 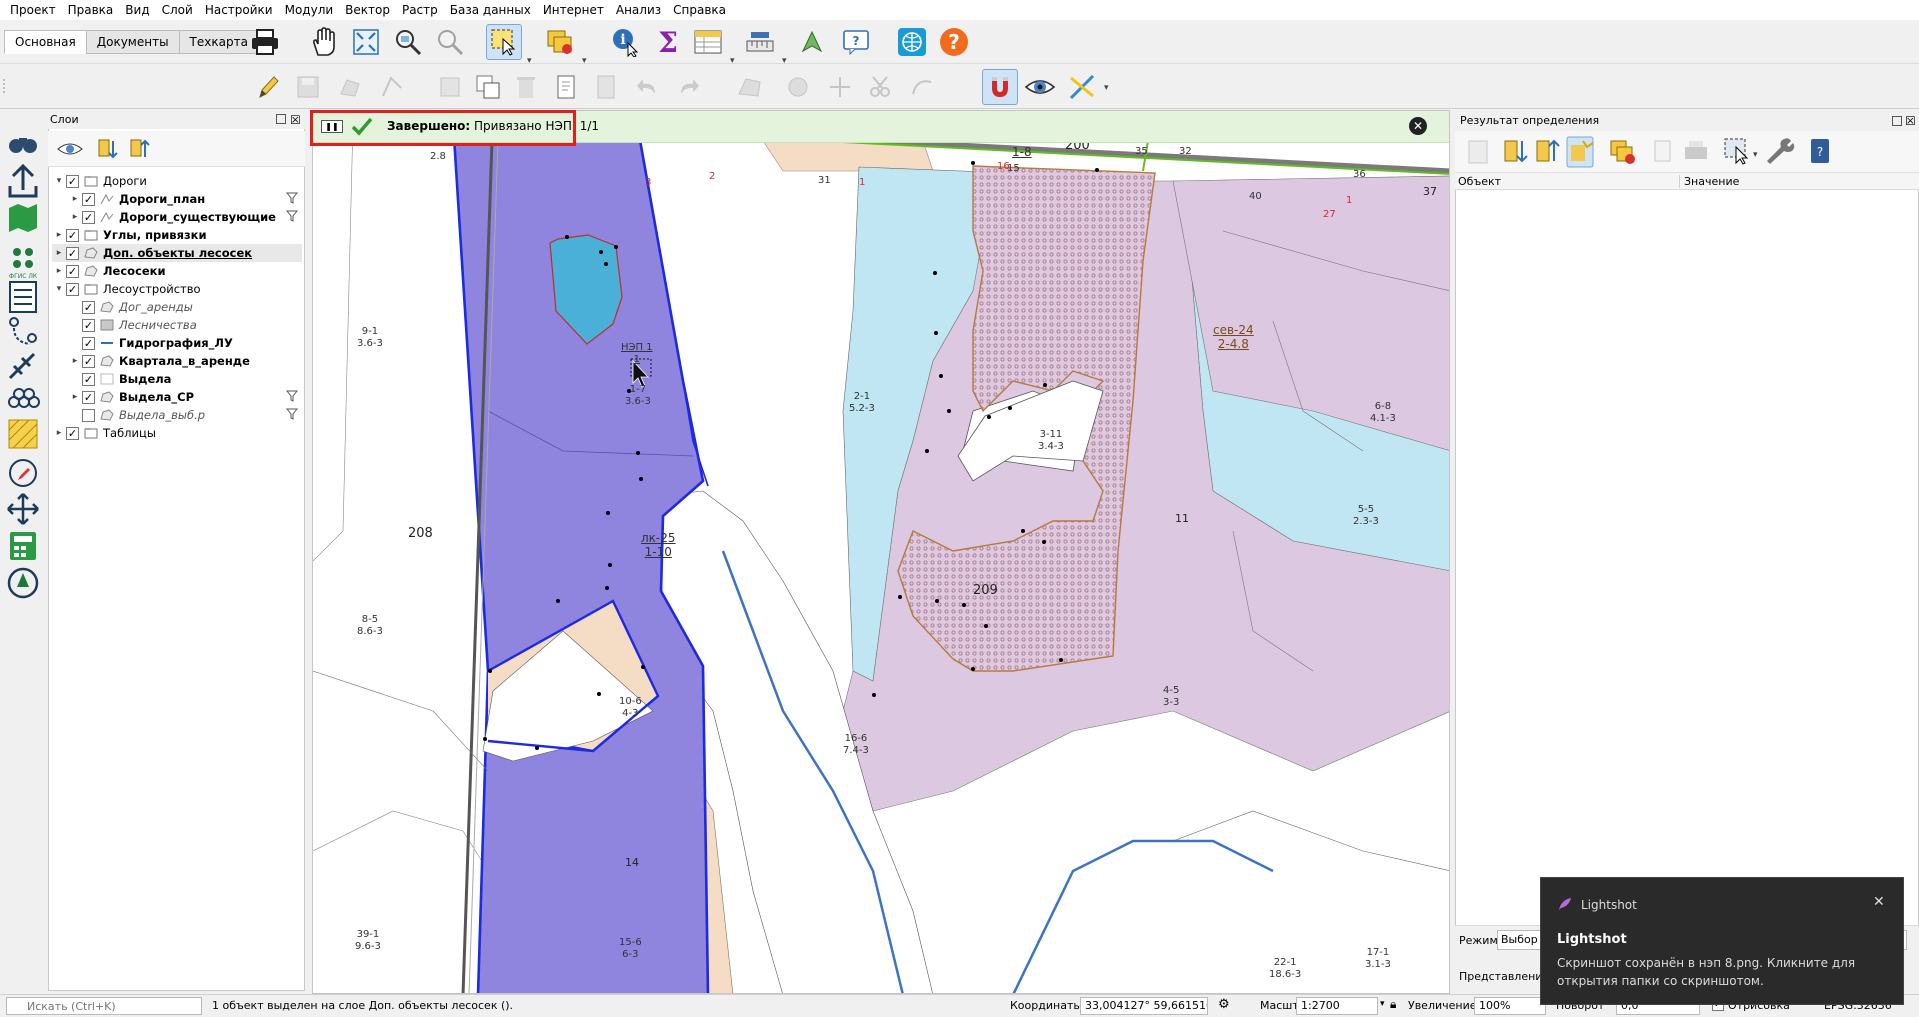 I want to click on identify-icon: i, so click(x=626, y=42).